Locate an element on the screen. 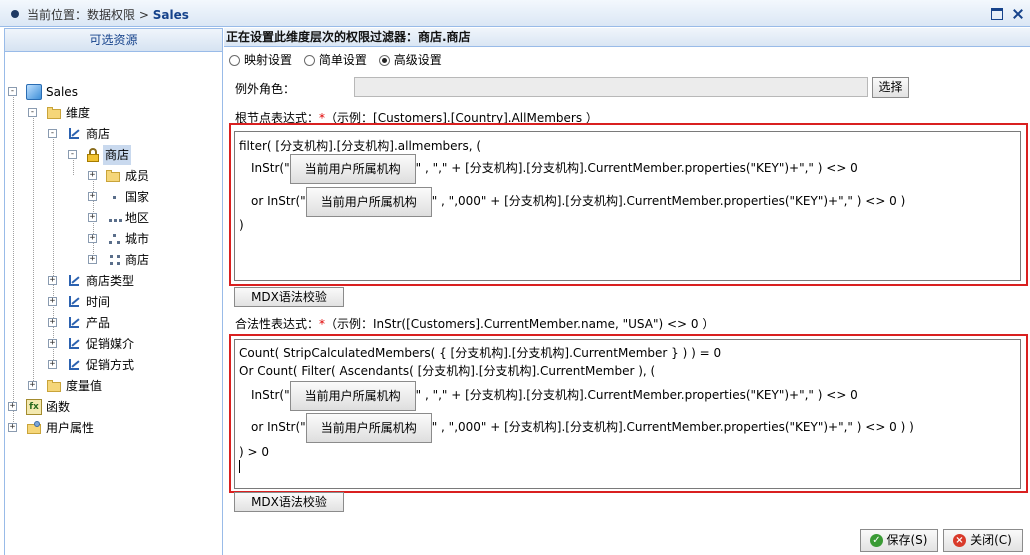  mode-selector: 映射设置 简单设置 高级设置 is located at coordinates (339, 60).